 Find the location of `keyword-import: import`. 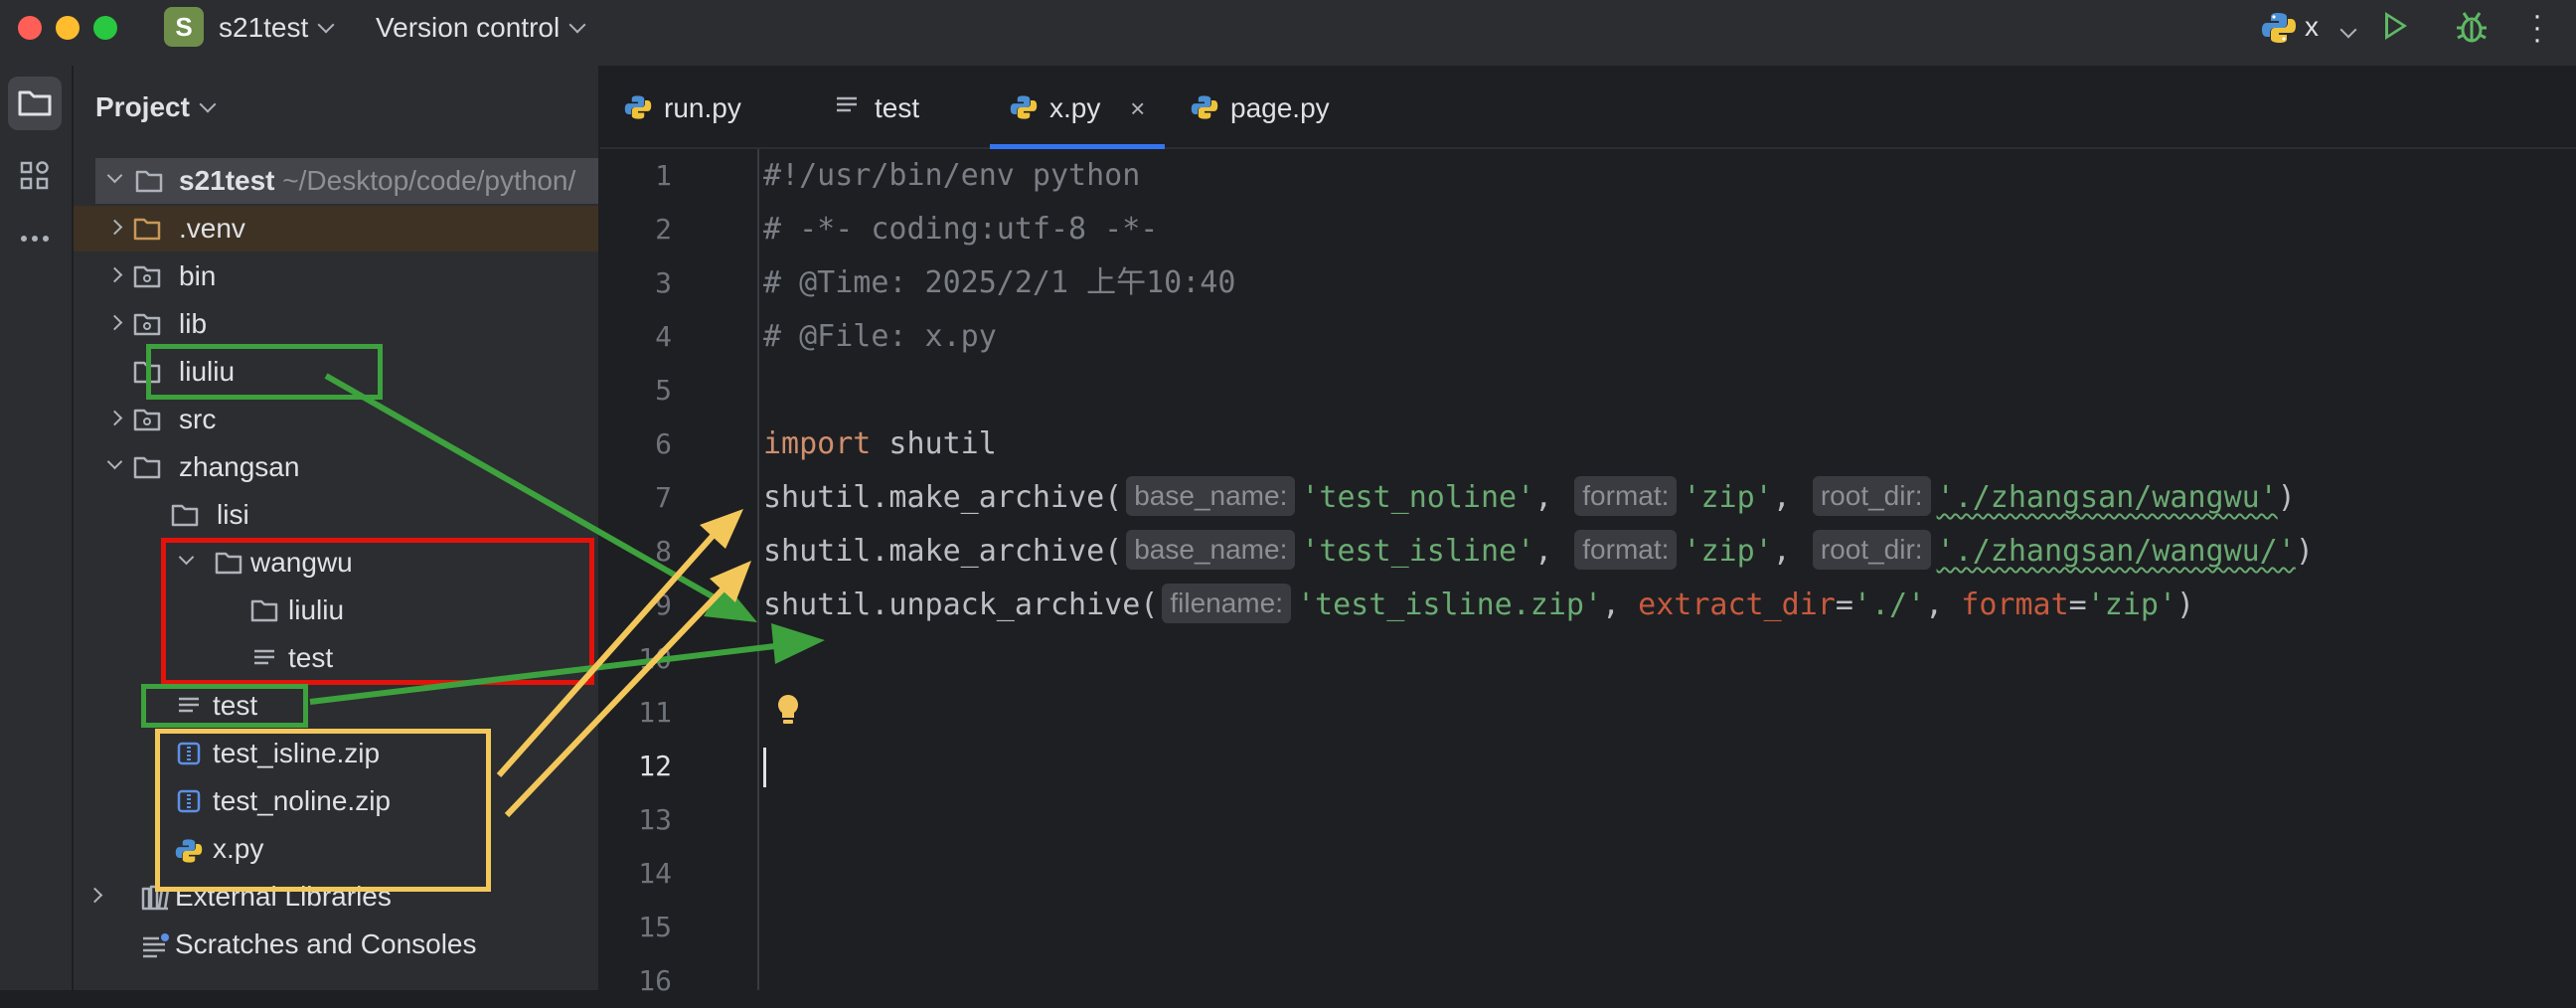

keyword-import: import is located at coordinates (817, 443).